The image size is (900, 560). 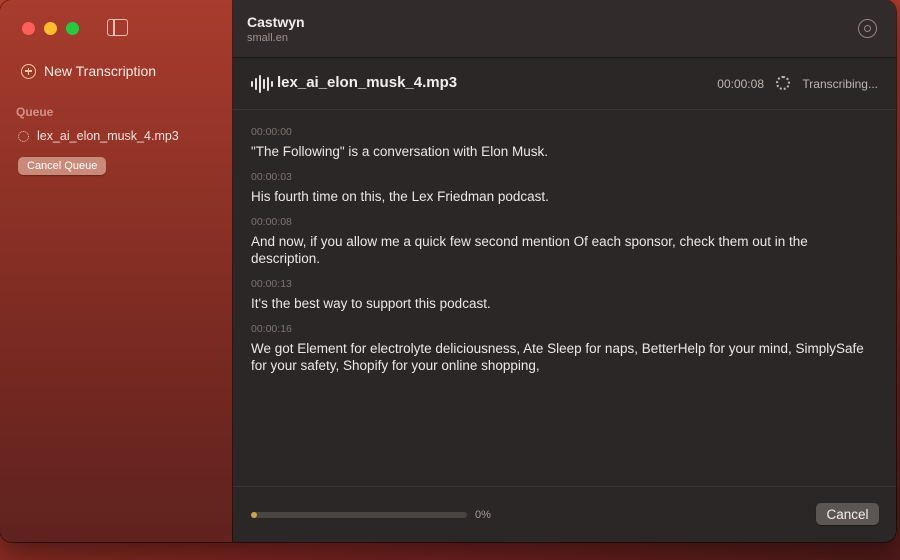 What do you see at coordinates (28, 28) in the screenshot?
I see `close-window-button` at bounding box center [28, 28].